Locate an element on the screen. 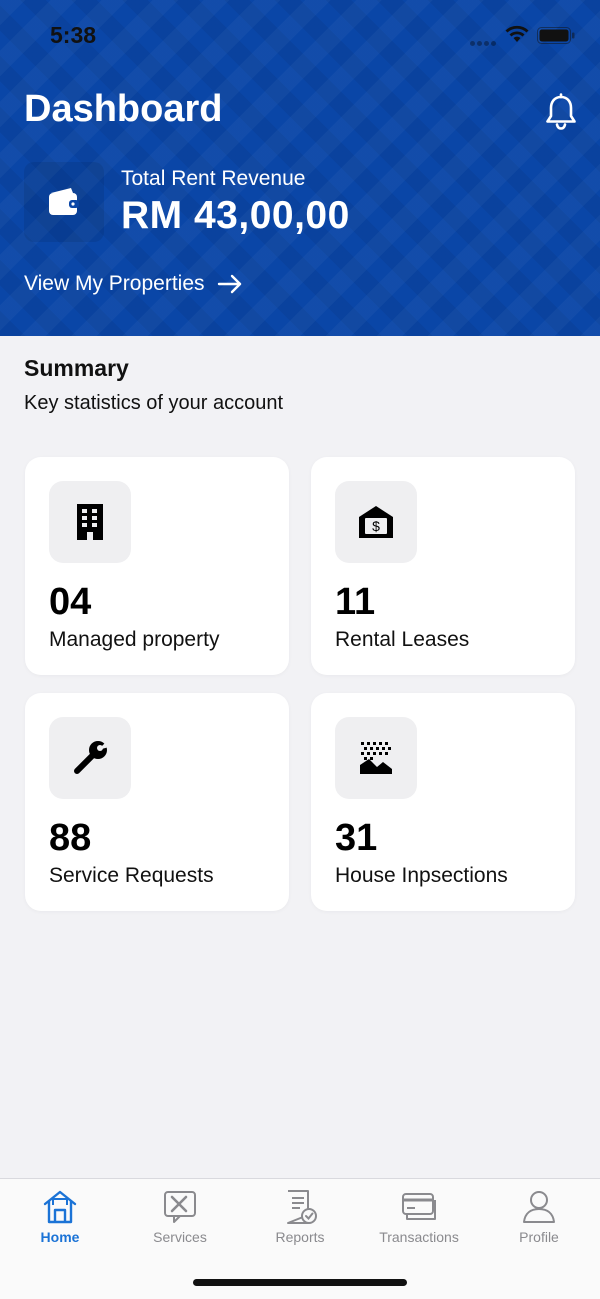 The image size is (600, 1299). home-icon is located at coordinates (60, 1207).